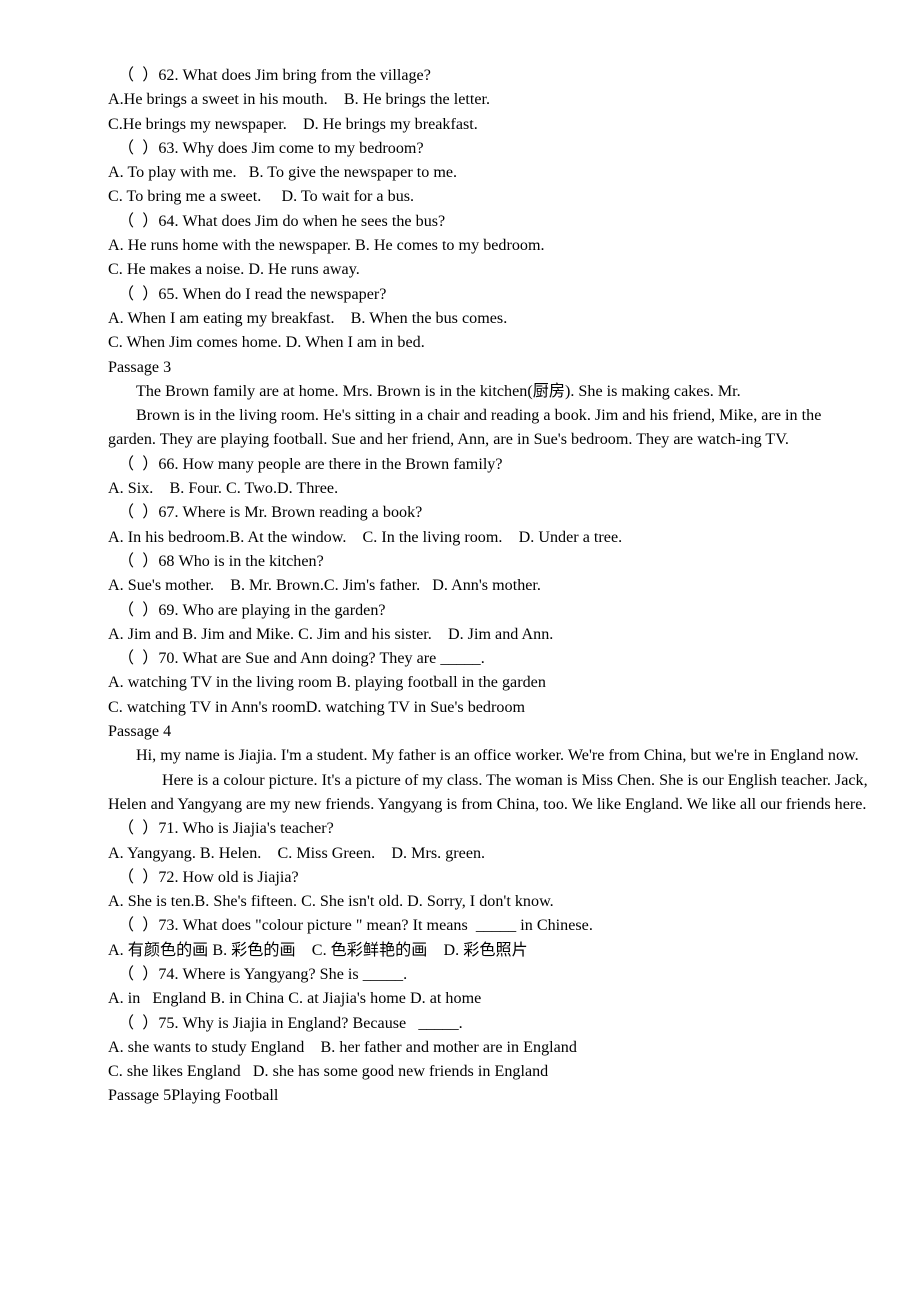 The image size is (920, 1302). I want to click on passage-heading: Passage 5Playing Football, so click(193, 1096).